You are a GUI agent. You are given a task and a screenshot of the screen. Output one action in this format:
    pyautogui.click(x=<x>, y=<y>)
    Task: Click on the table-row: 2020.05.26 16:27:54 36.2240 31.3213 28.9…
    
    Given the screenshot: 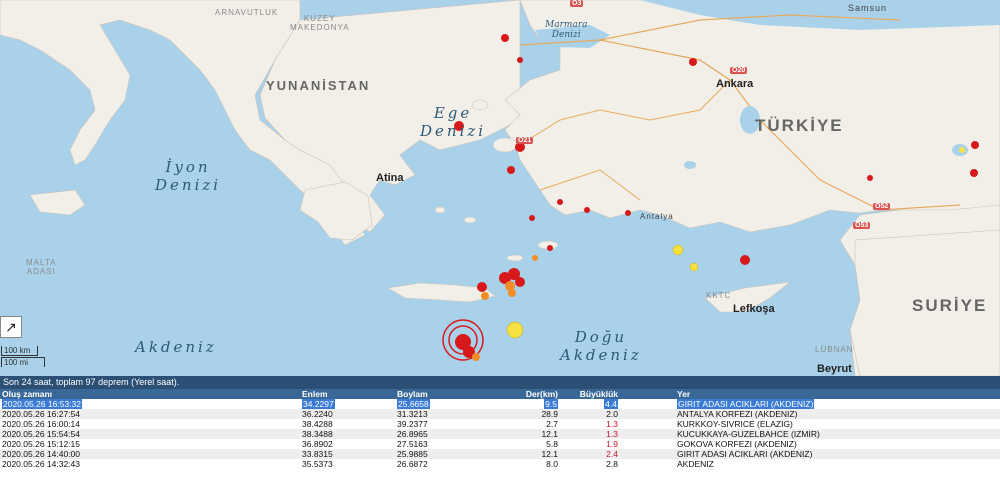 What is the action you would take?
    pyautogui.click(x=500, y=414)
    